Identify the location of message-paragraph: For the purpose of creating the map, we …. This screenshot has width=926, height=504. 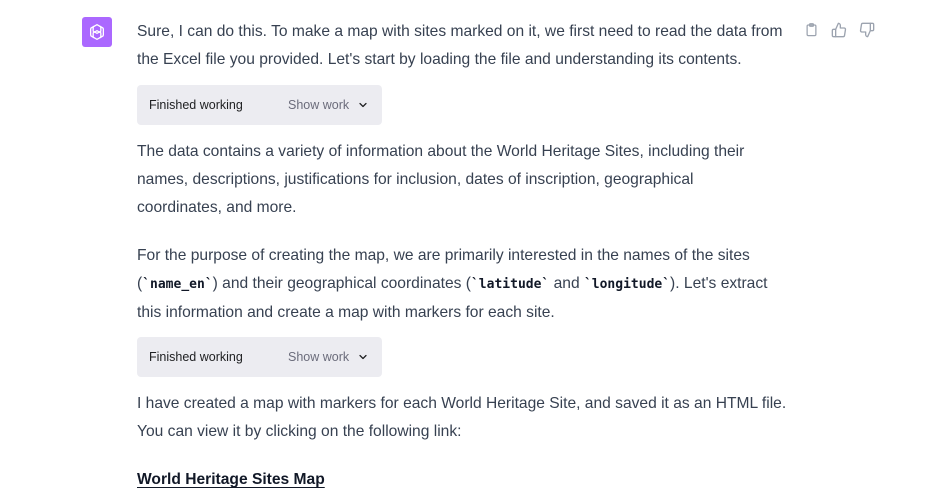
(457, 284).